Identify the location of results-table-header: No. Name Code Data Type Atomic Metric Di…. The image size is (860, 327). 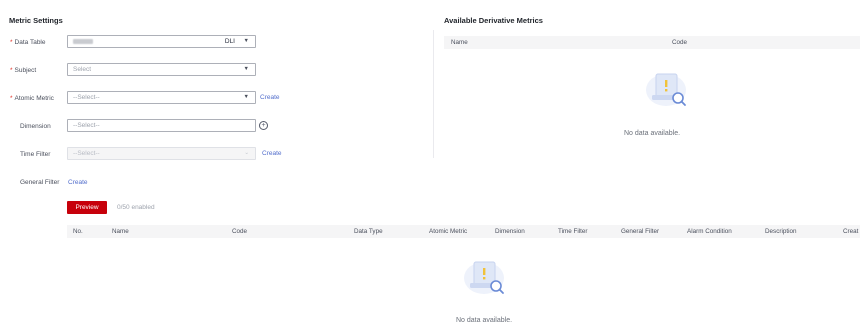
(463, 231).